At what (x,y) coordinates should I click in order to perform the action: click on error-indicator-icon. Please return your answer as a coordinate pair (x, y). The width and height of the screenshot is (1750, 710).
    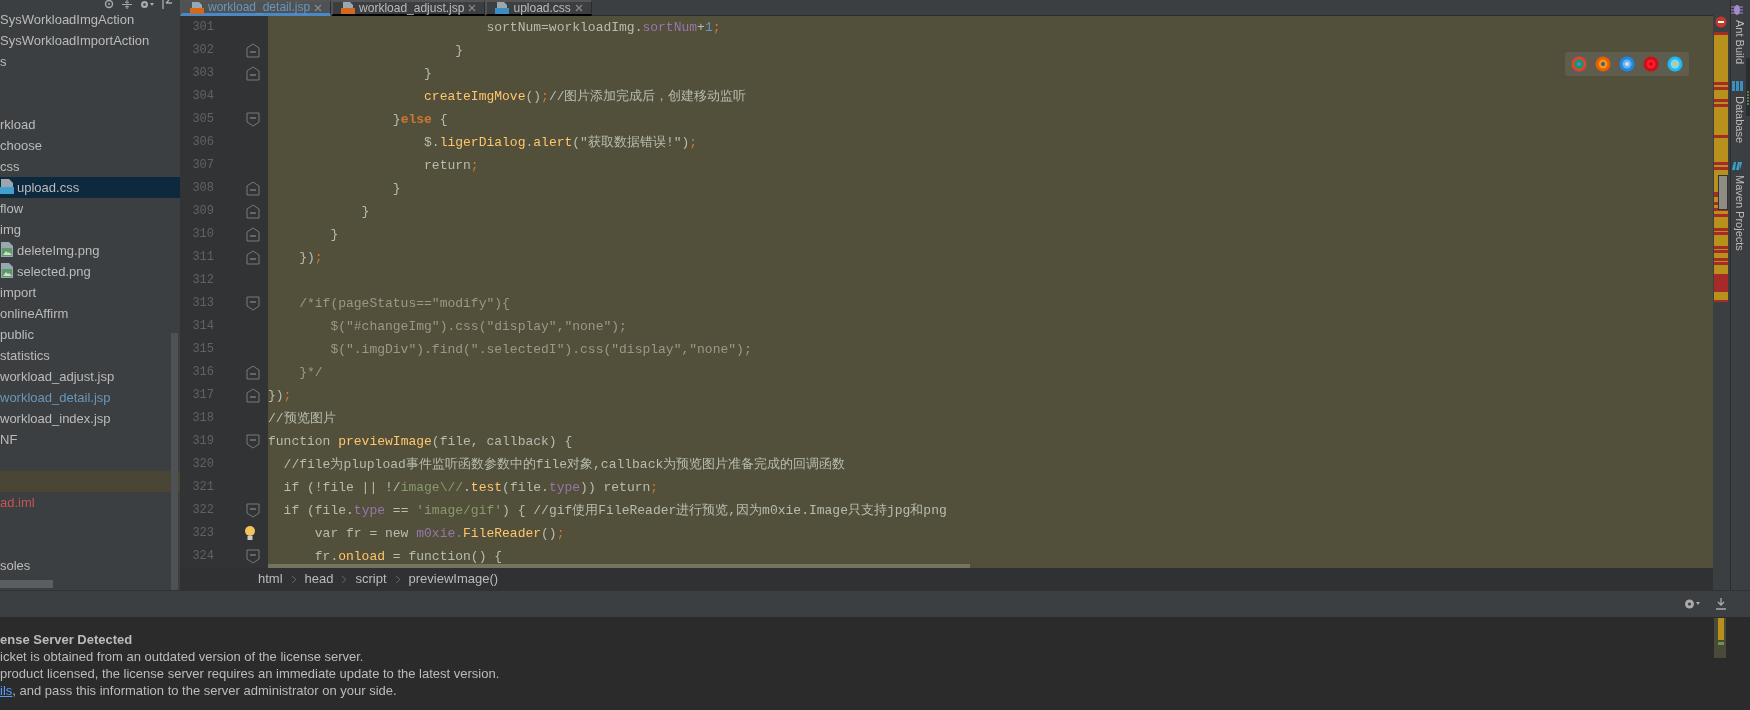
    Looking at the image, I should click on (1721, 22).